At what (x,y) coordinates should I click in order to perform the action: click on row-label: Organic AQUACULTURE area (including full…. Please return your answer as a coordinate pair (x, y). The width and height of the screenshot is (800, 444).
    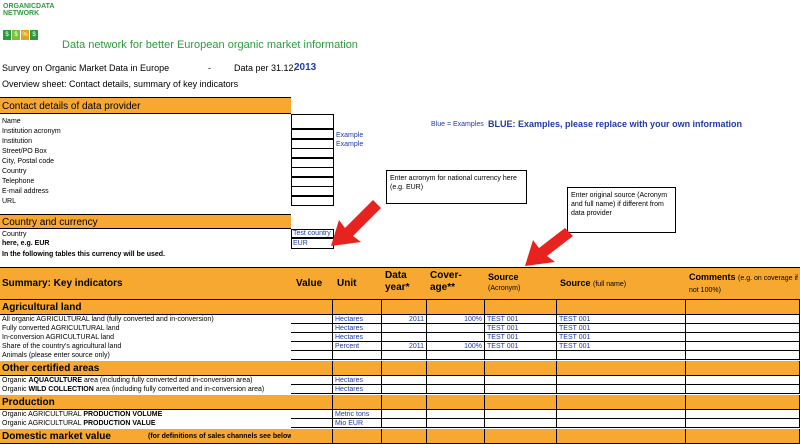
    Looking at the image, I should click on (127, 380).